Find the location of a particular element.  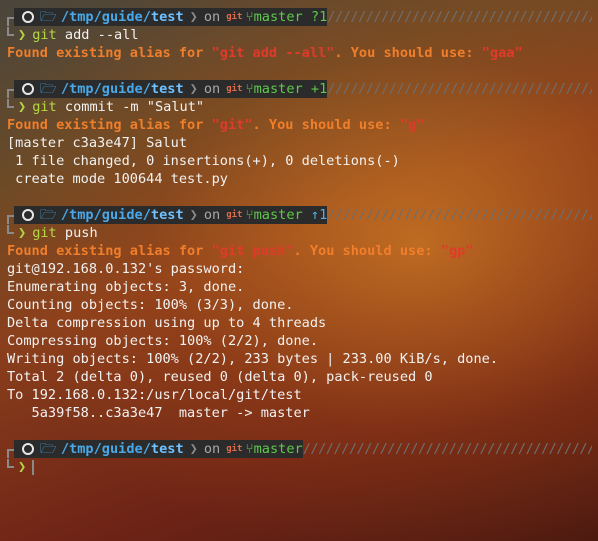

alias-suggestion: "g" is located at coordinates (412, 125).